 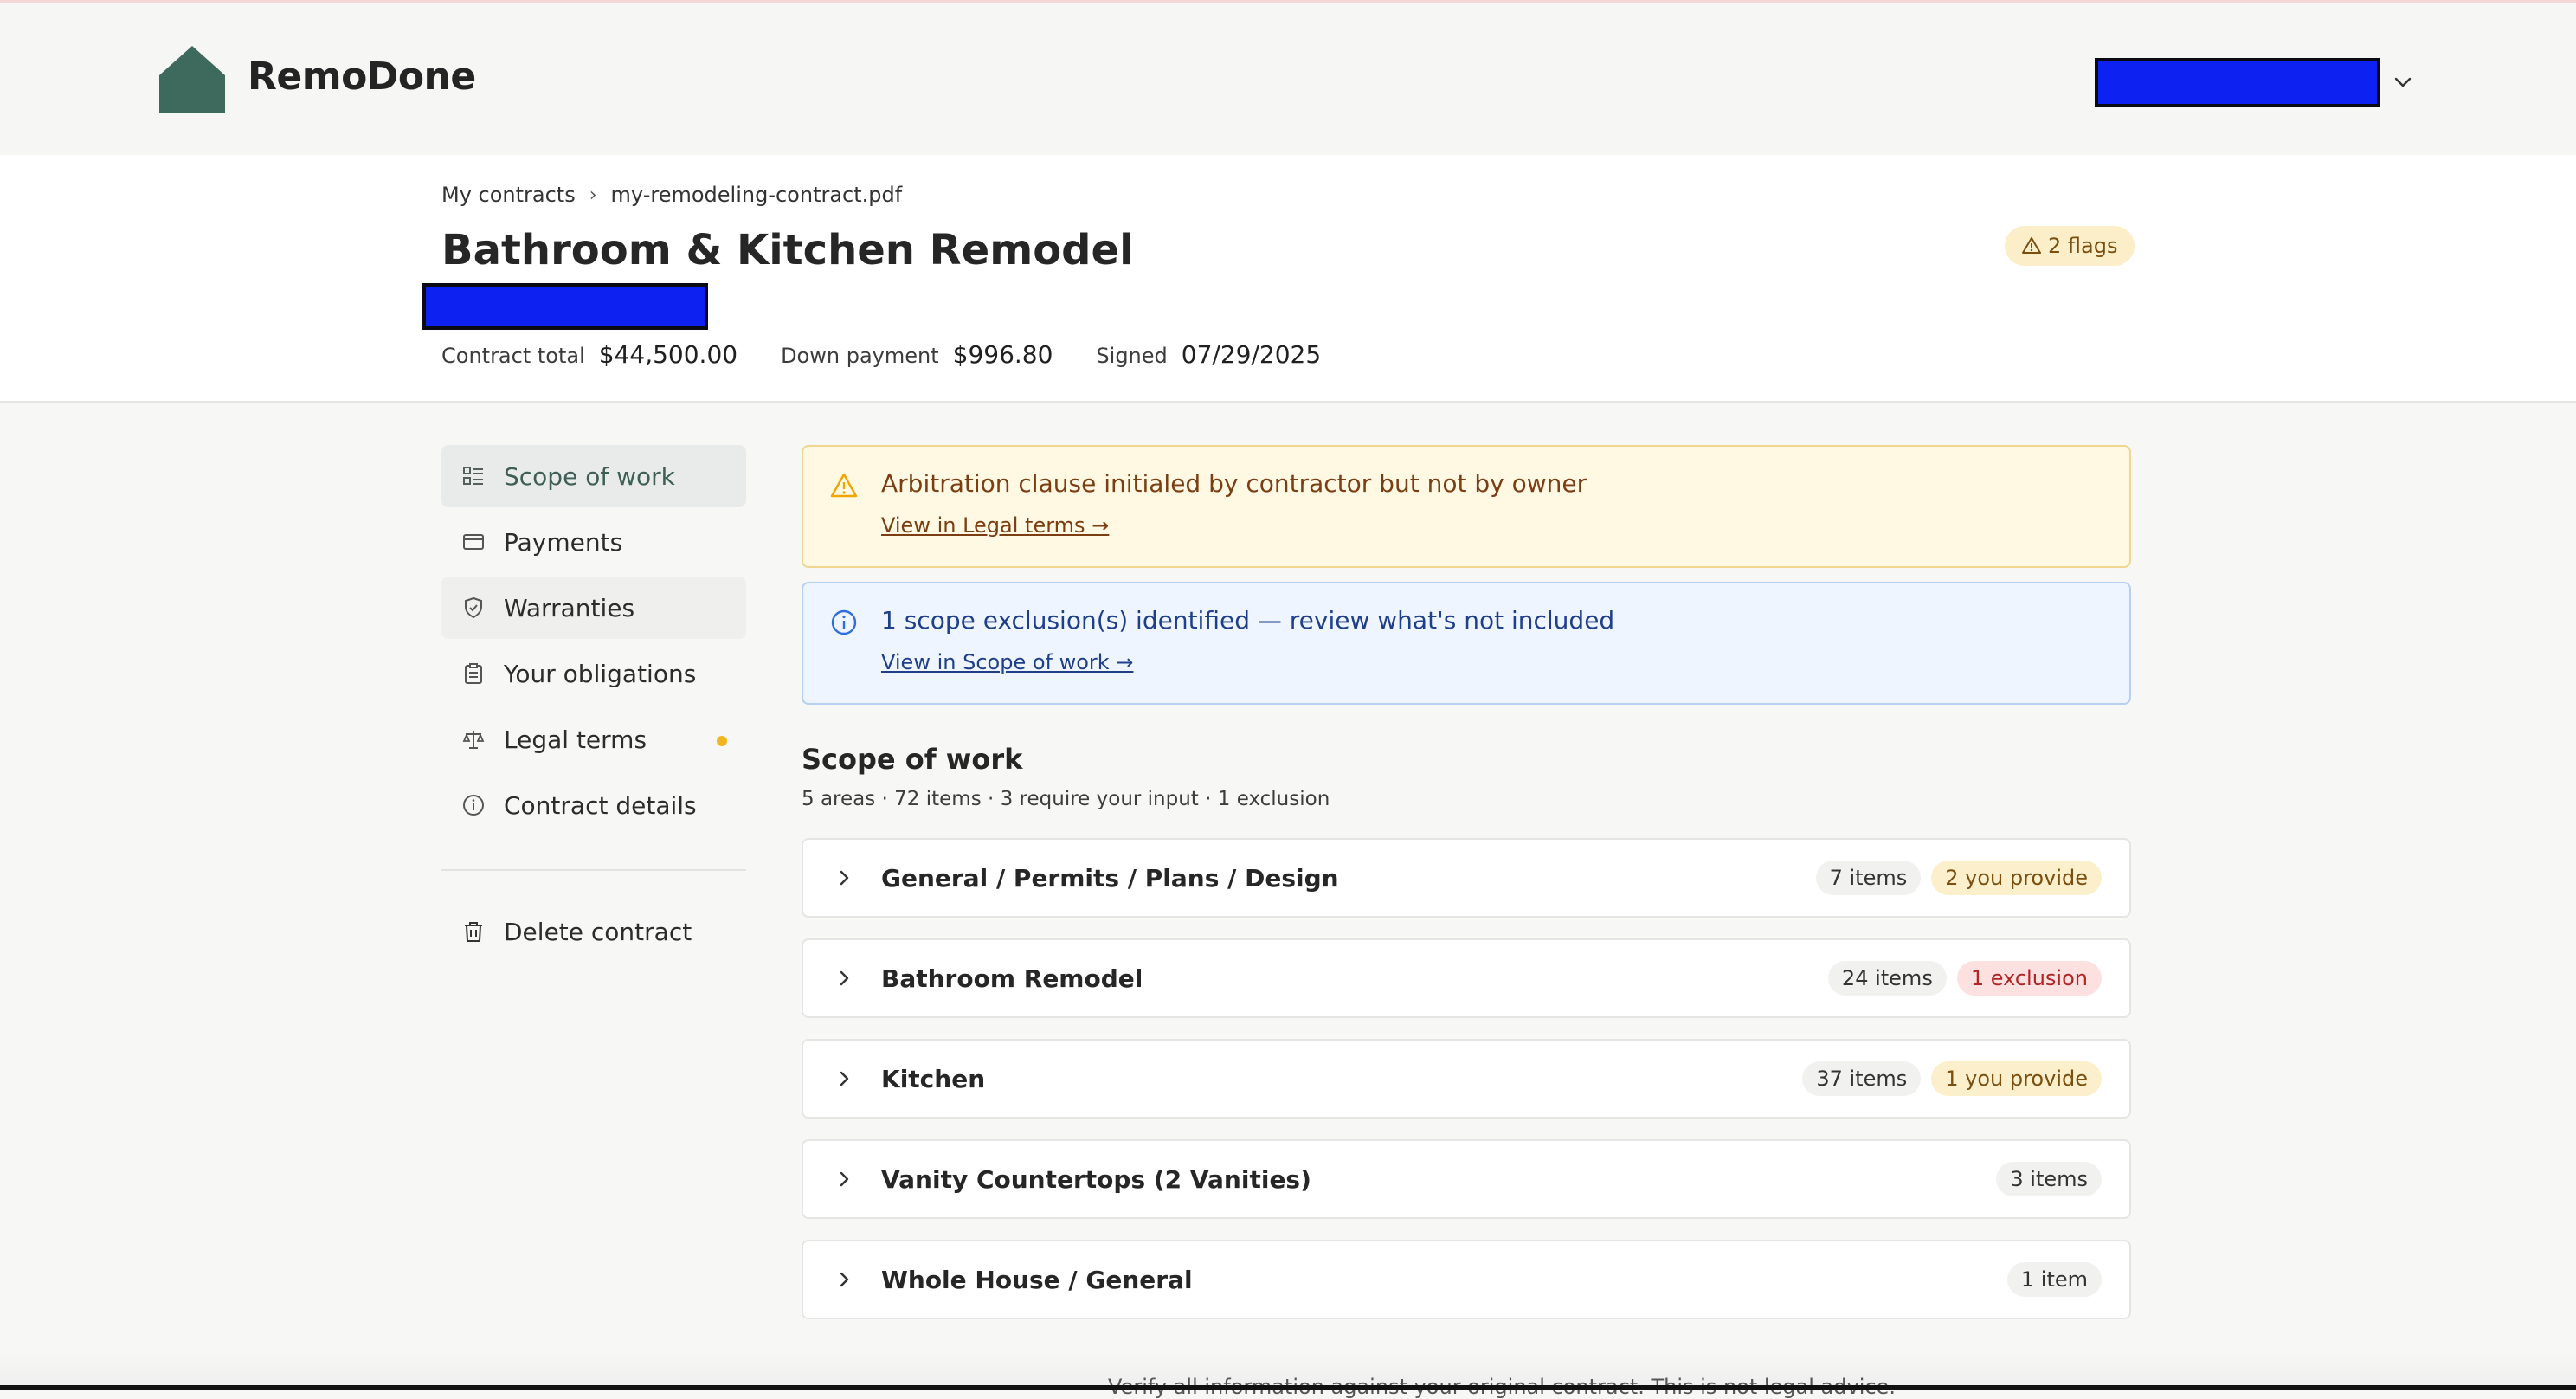 What do you see at coordinates (192, 80) in the screenshot?
I see `house-logo-icon` at bounding box center [192, 80].